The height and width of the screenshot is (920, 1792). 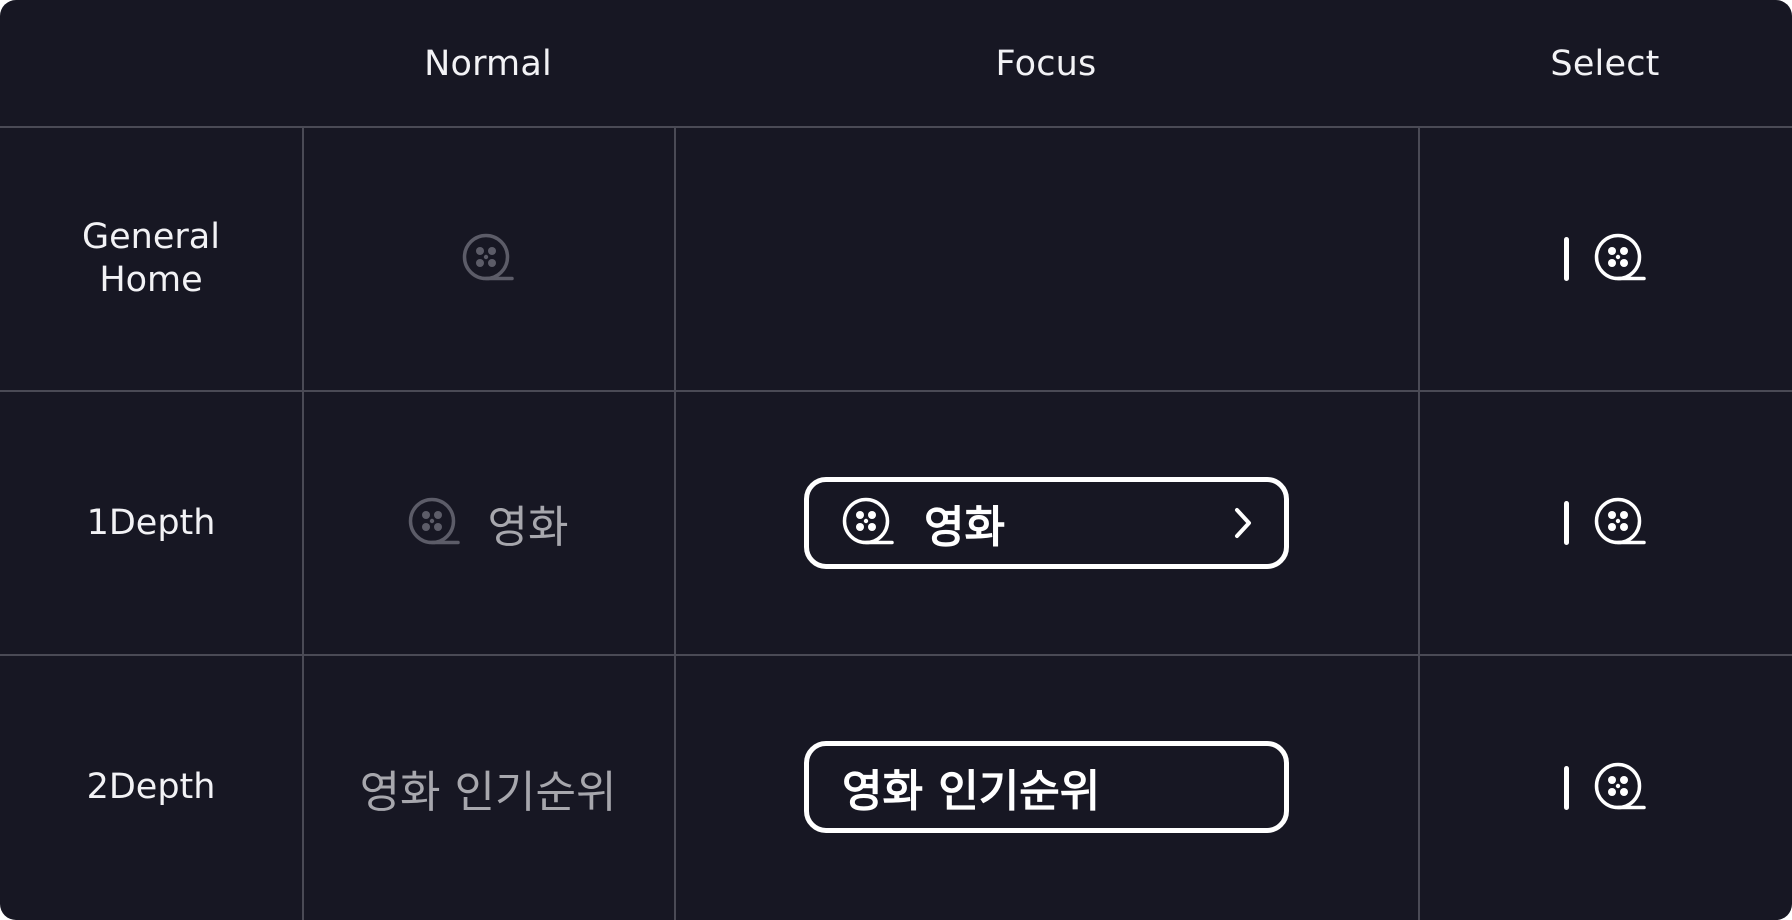 I want to click on general-home-normal-cell, so click(x=488, y=259).